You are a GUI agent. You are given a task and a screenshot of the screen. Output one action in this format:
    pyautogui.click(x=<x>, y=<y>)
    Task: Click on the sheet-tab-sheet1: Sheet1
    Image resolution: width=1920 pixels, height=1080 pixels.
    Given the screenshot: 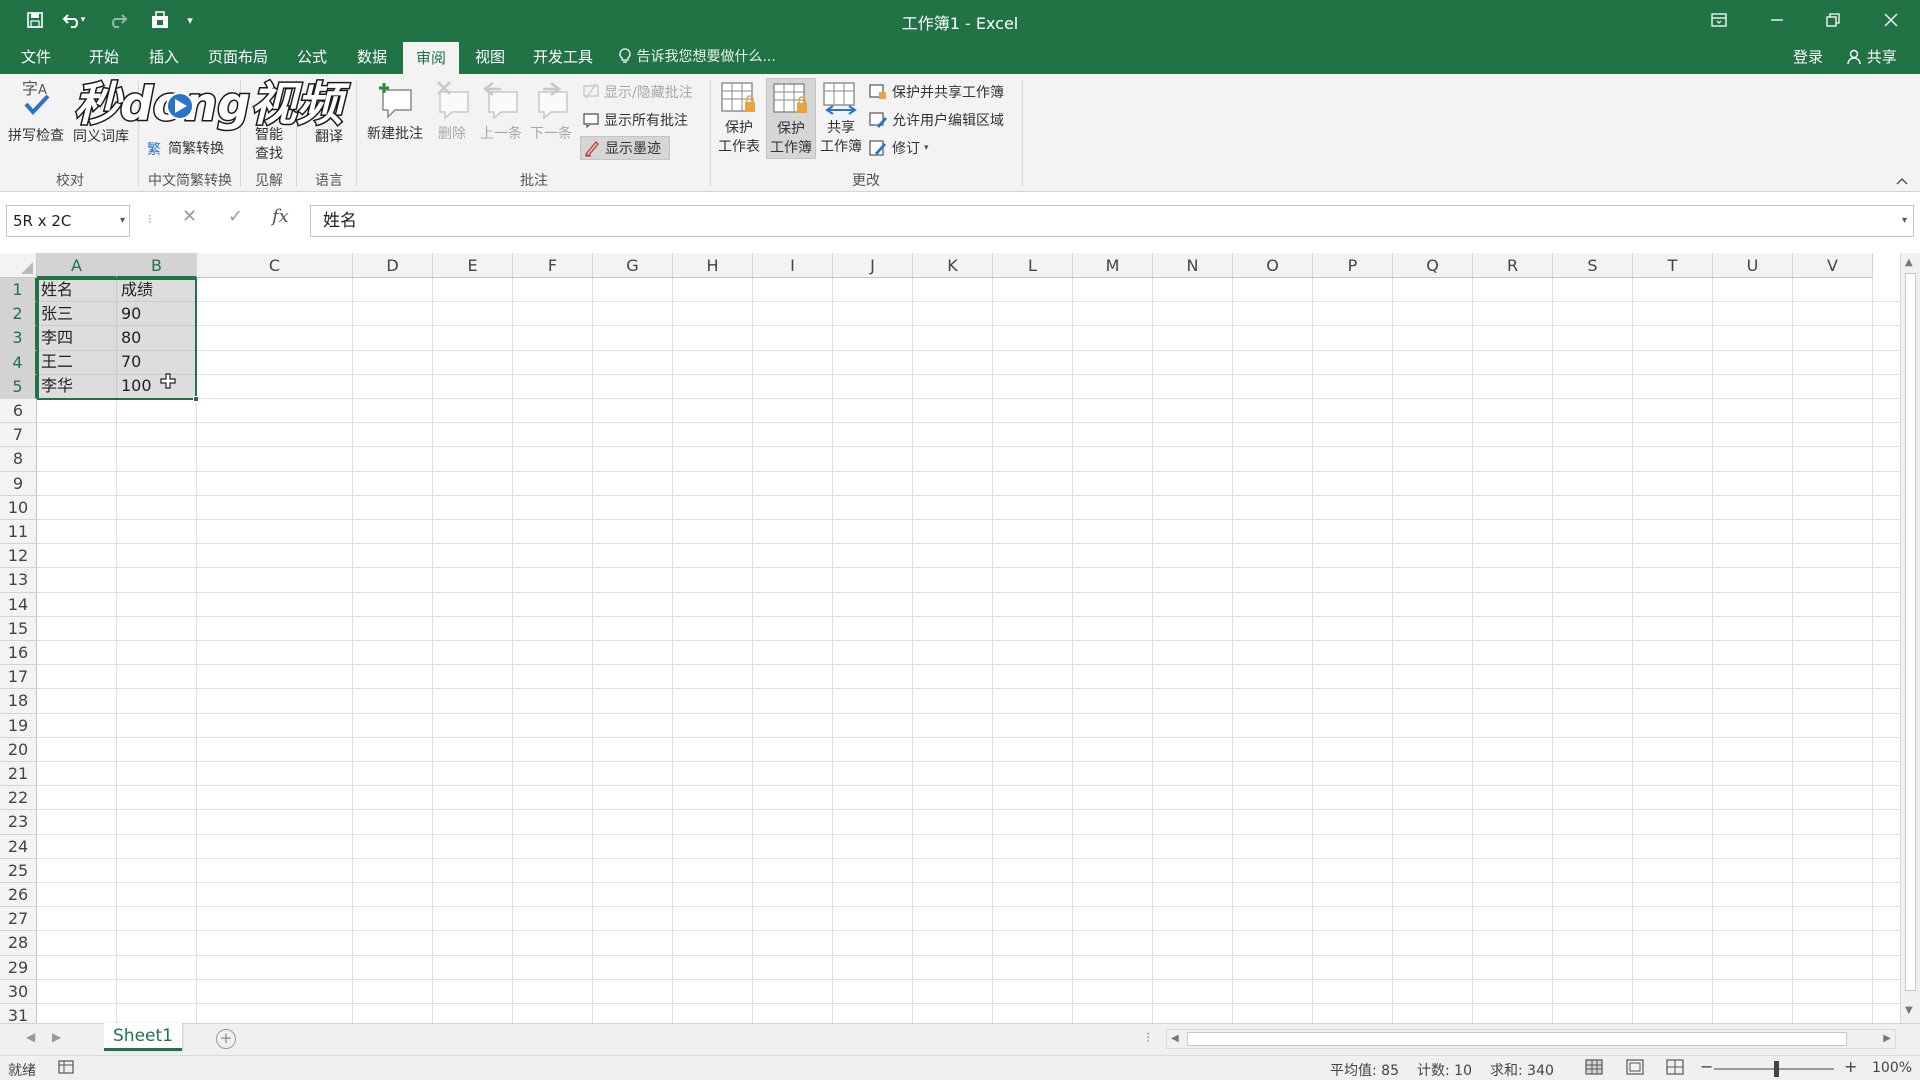 What is the action you would take?
    pyautogui.click(x=143, y=1037)
    